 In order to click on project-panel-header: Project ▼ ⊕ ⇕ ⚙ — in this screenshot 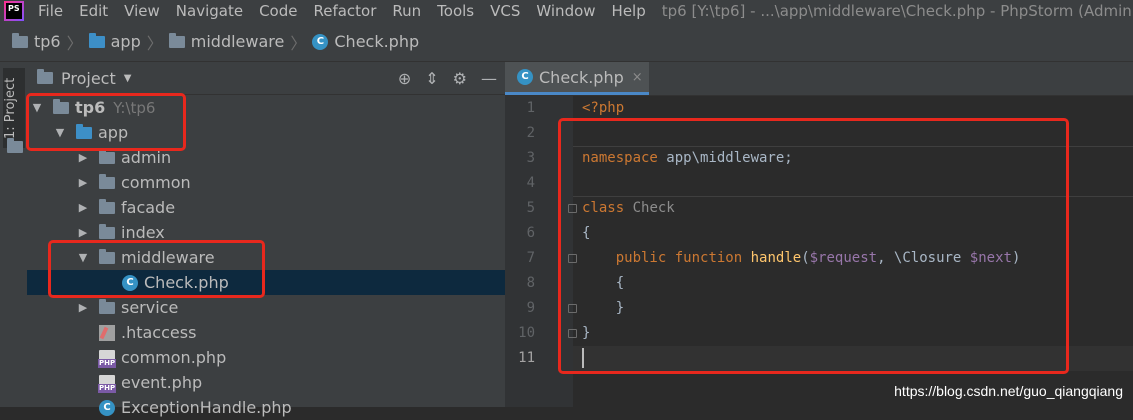, I will do `click(266, 78)`.